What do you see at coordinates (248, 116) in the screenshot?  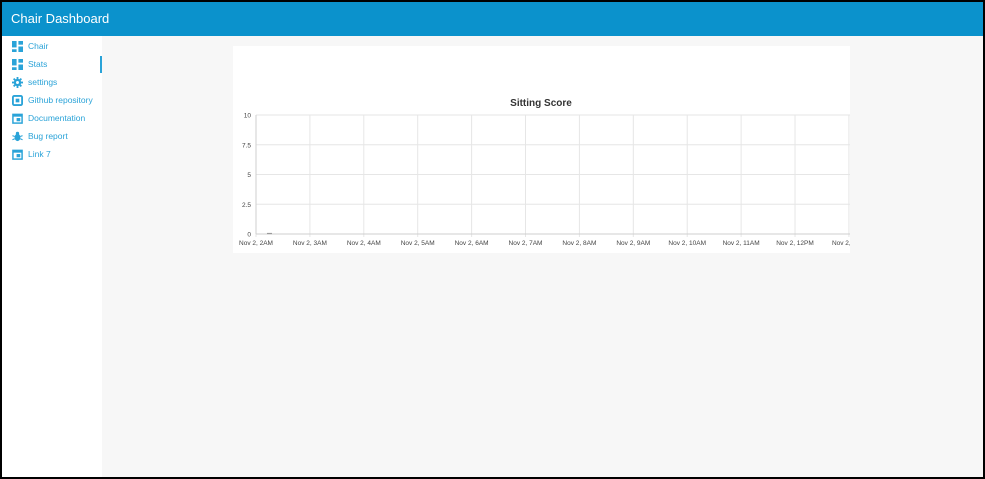 I see `y-tick-label: 10` at bounding box center [248, 116].